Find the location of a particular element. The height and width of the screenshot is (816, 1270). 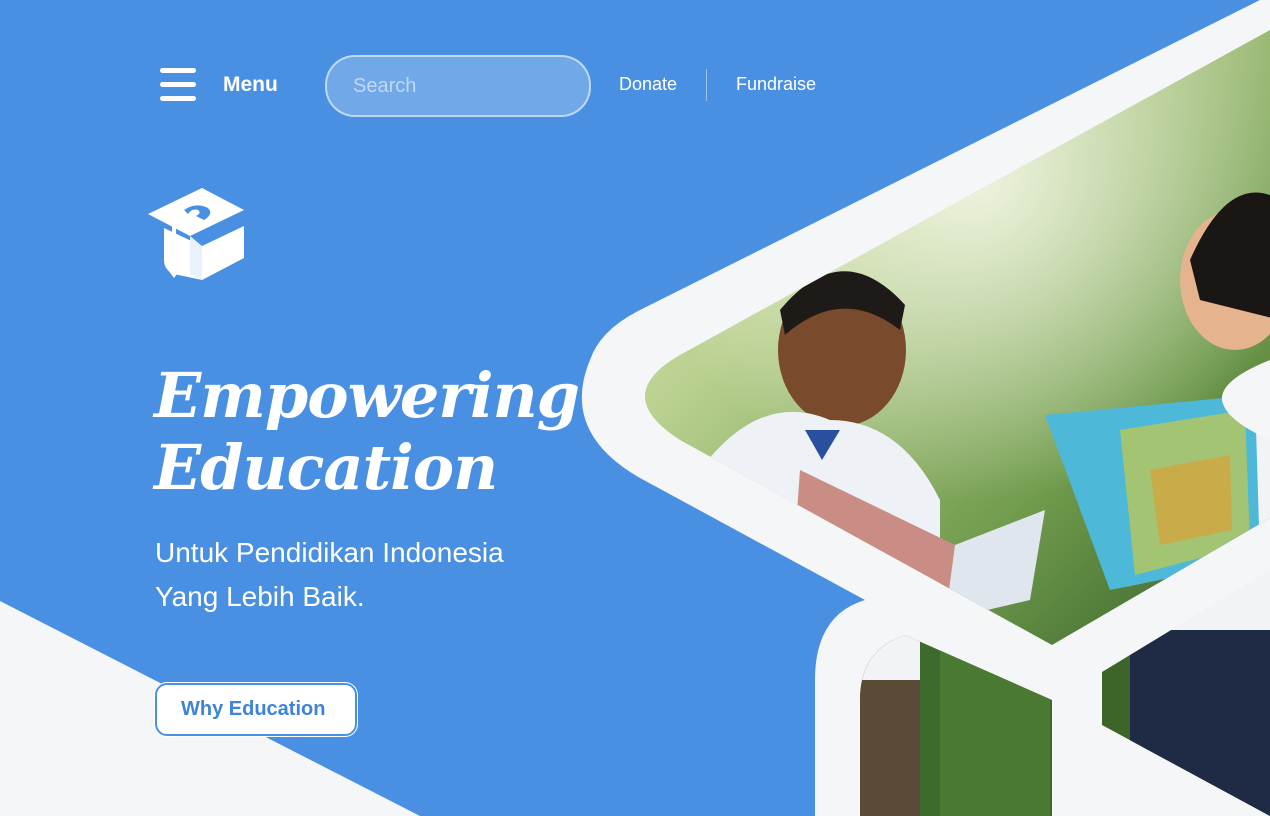

search-input is located at coordinates (463, 86).